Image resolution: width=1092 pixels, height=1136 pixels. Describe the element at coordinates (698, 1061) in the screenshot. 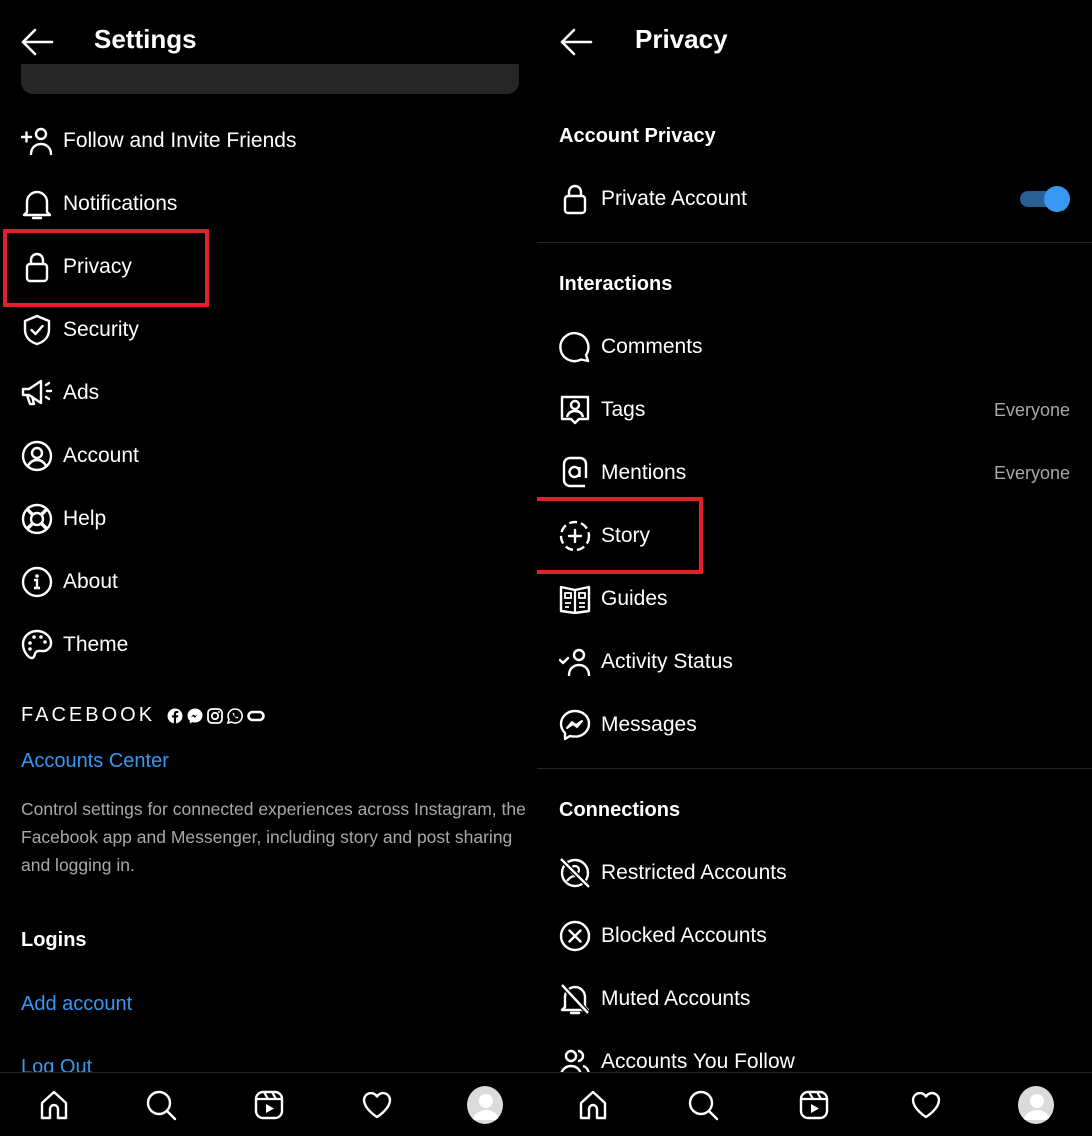

I see `row-label: Accounts You Follow` at that location.